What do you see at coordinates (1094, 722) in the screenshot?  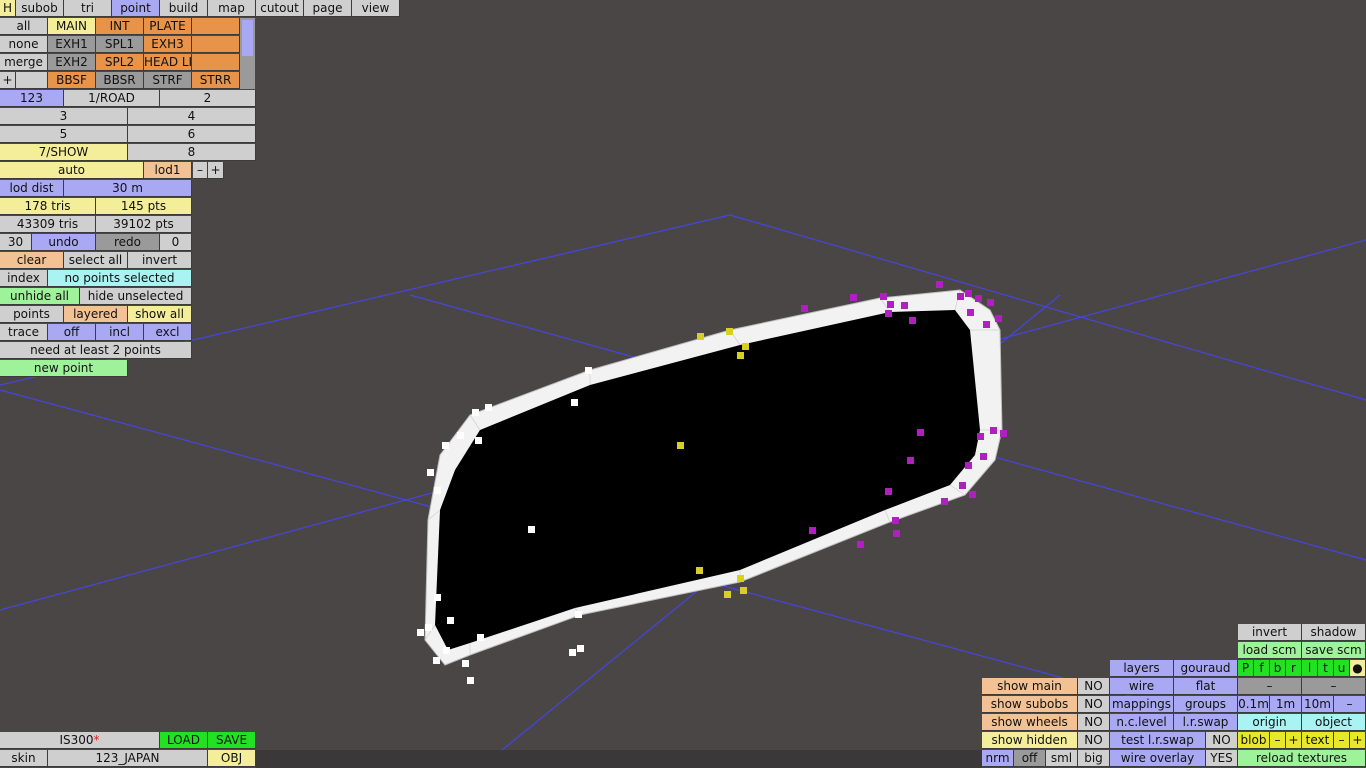 I see `show-wheels-toggle: NO` at bounding box center [1094, 722].